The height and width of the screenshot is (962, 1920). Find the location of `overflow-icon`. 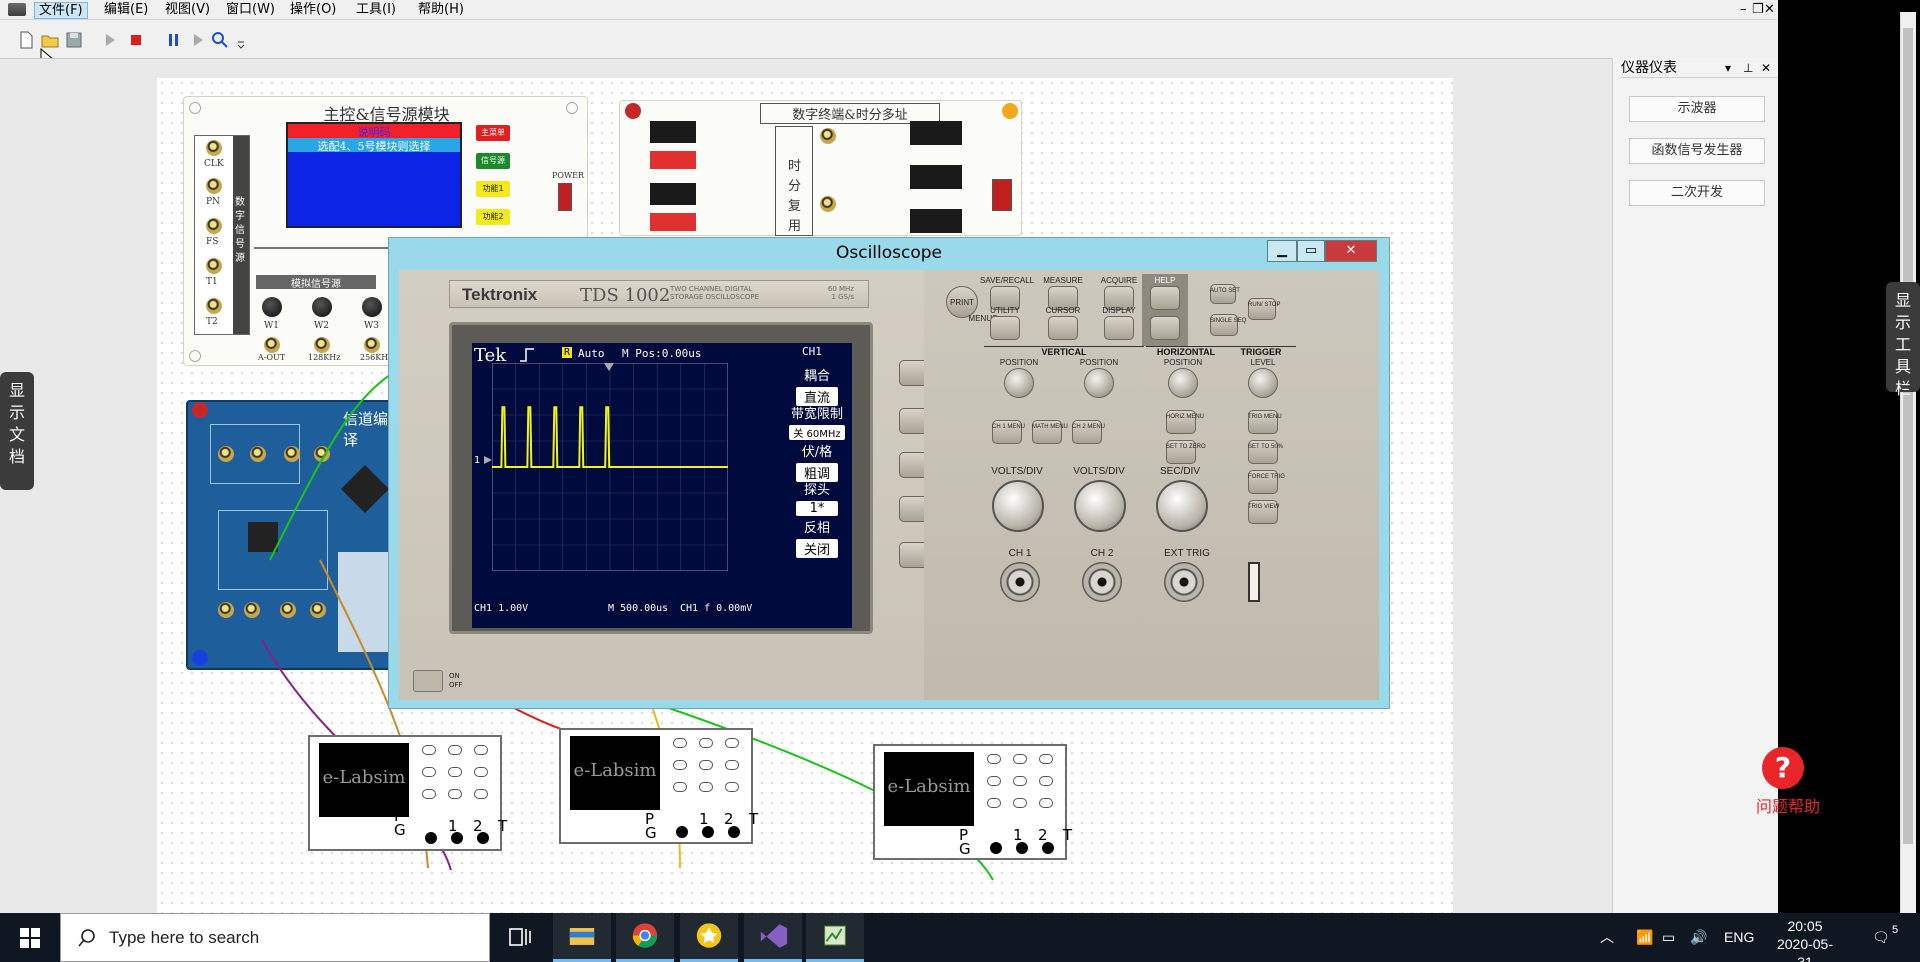

overflow-icon is located at coordinates (241, 40).